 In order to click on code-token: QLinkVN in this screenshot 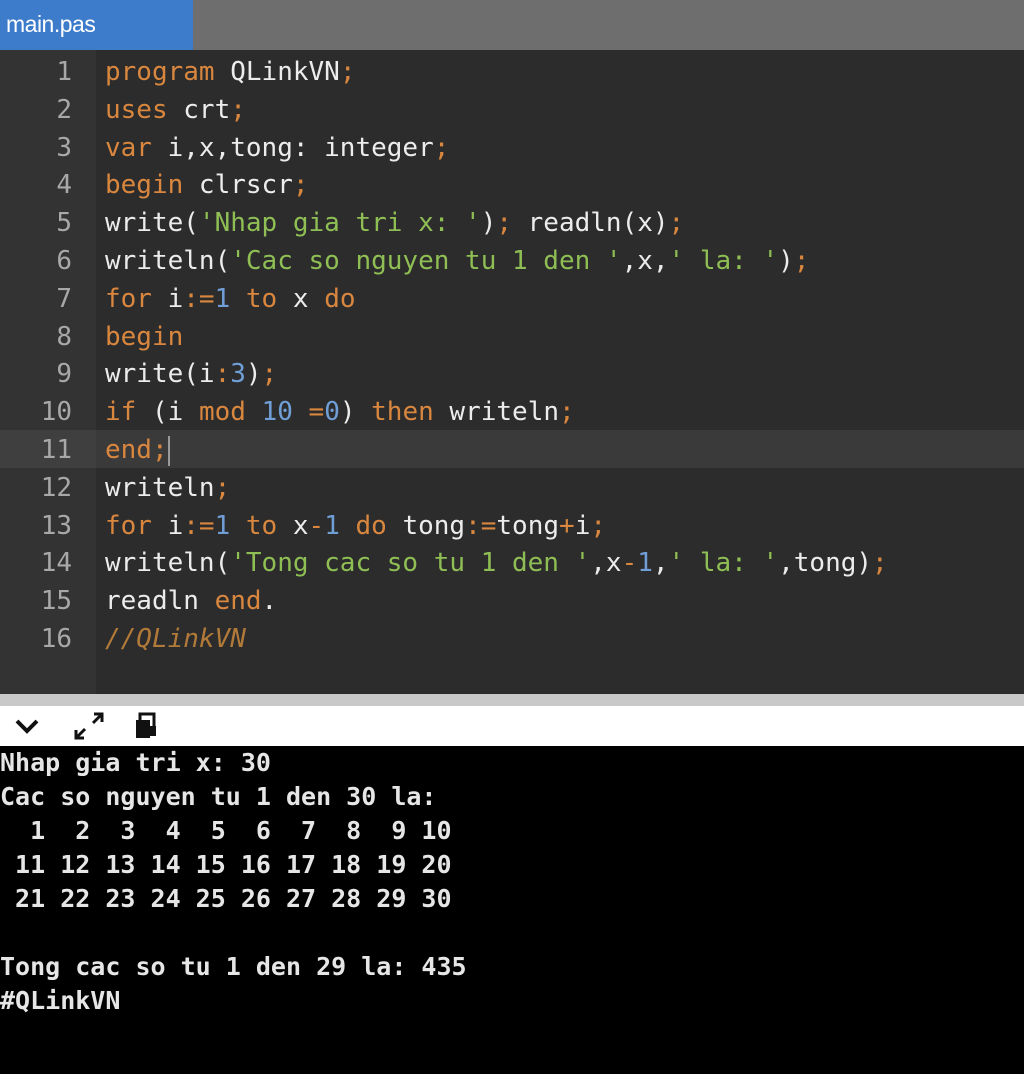, I will do `click(277, 72)`.